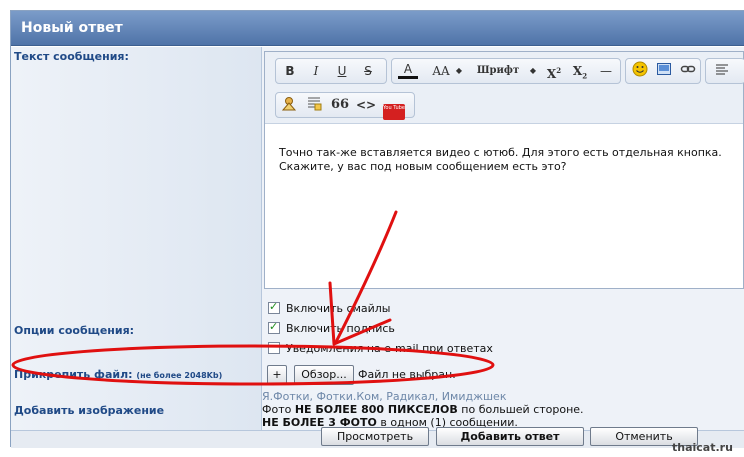 This screenshot has width=744, height=457. I want to click on image-rule-size-pre: Фото, so click(278, 409).